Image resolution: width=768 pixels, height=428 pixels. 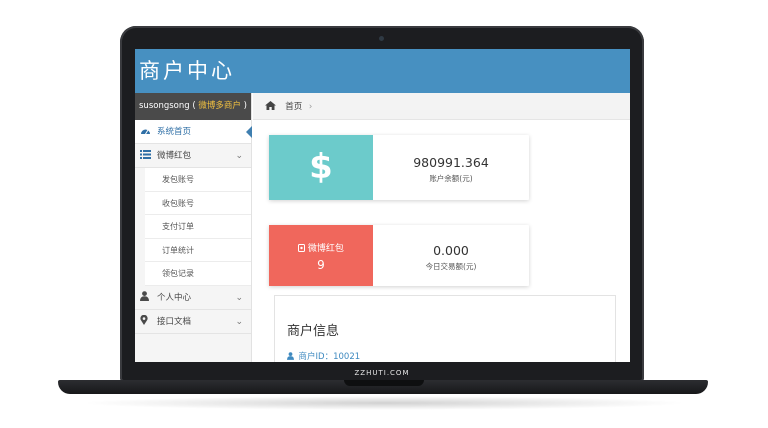 I want to click on sidebar-item-label: 微博红包, so click(x=174, y=156).